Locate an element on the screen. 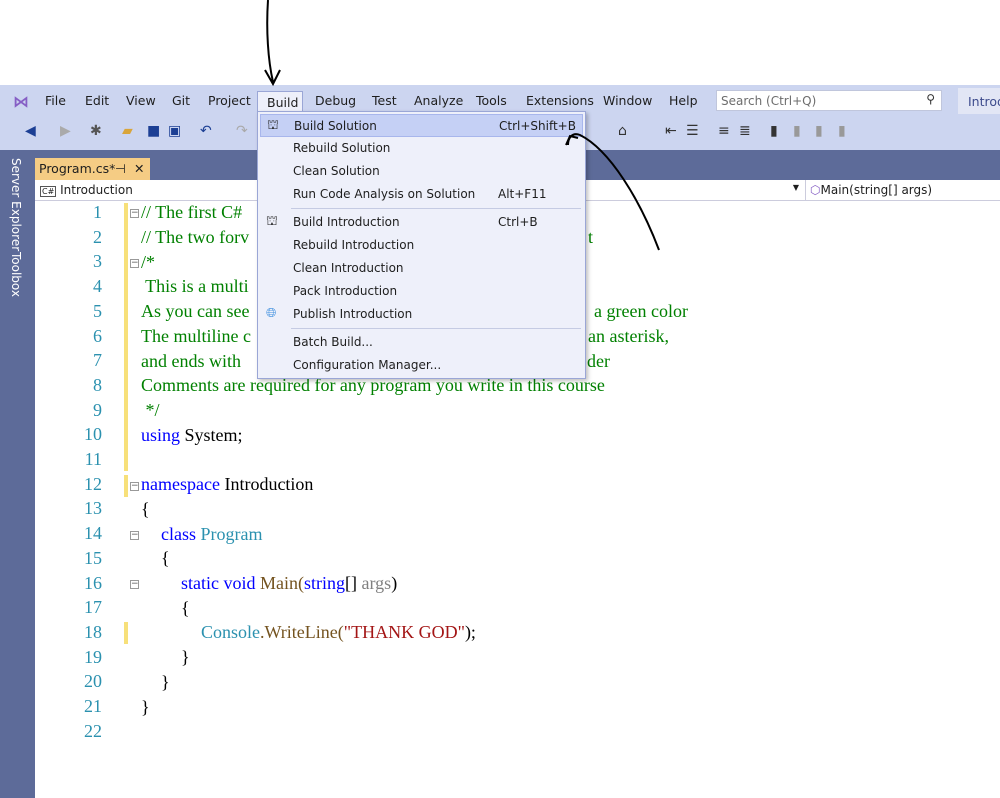 The width and height of the screenshot is (1000, 798). hand-drawn-annotations is located at coordinates (462, 125).